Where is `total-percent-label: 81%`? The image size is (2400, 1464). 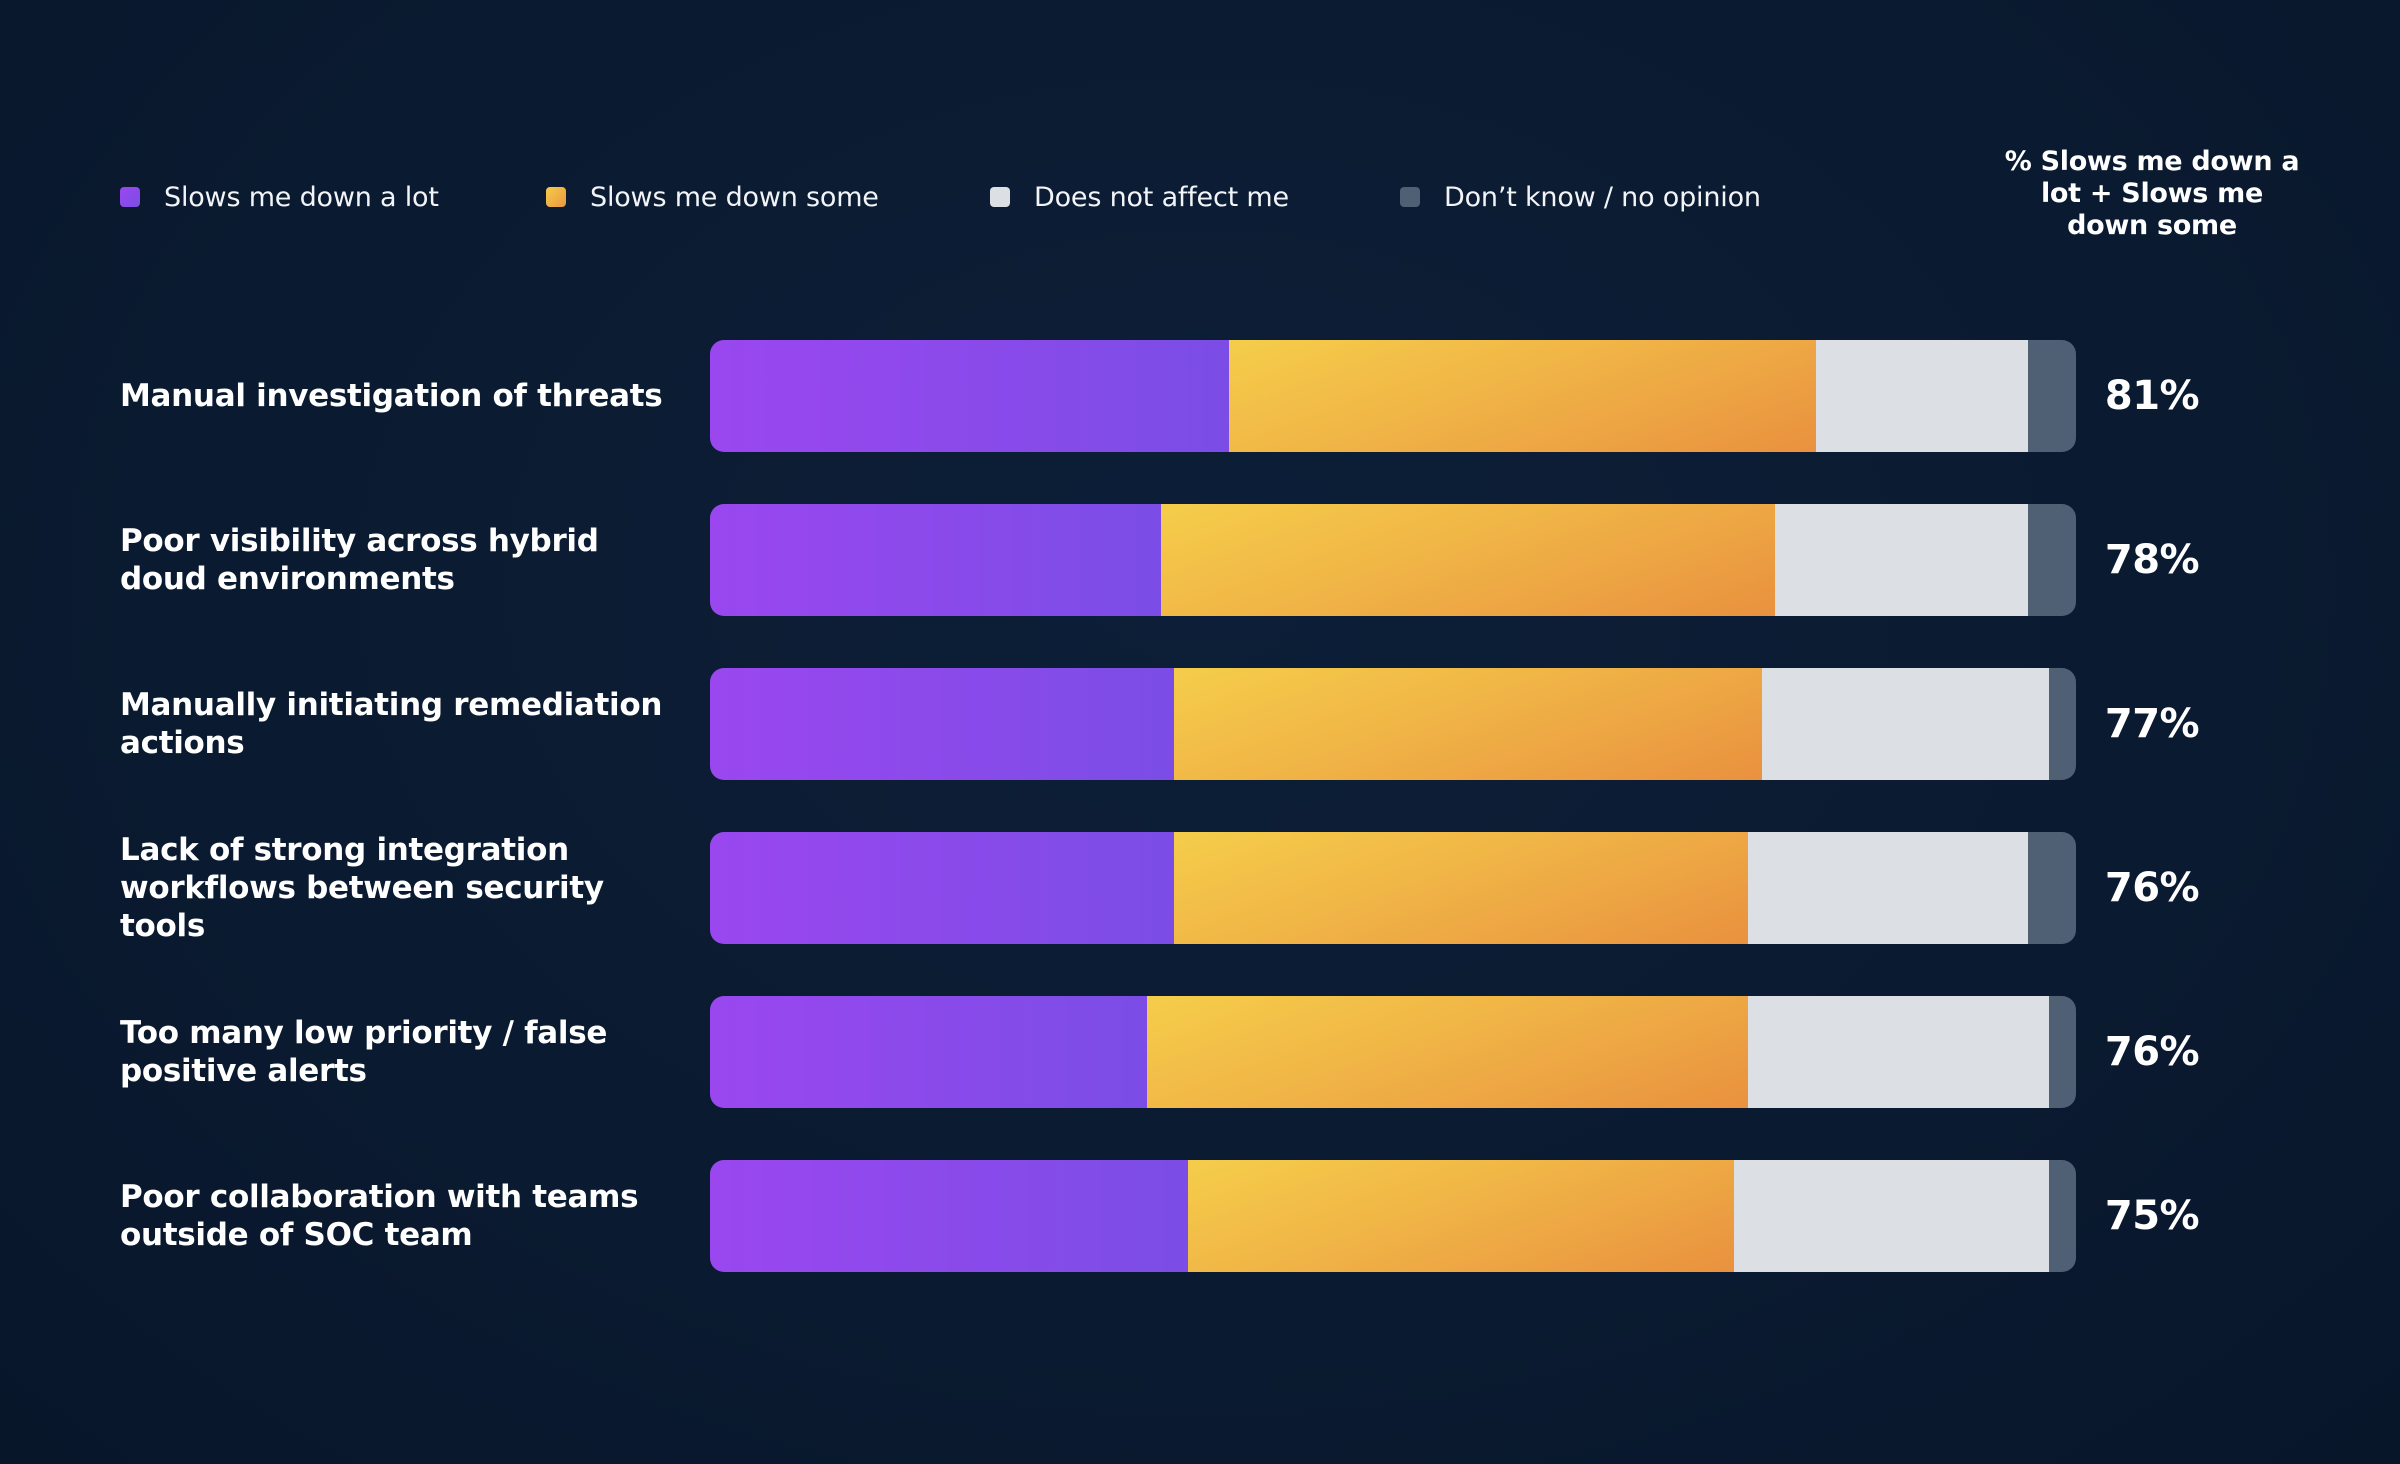
total-percent-label: 81% is located at coordinates (2152, 396).